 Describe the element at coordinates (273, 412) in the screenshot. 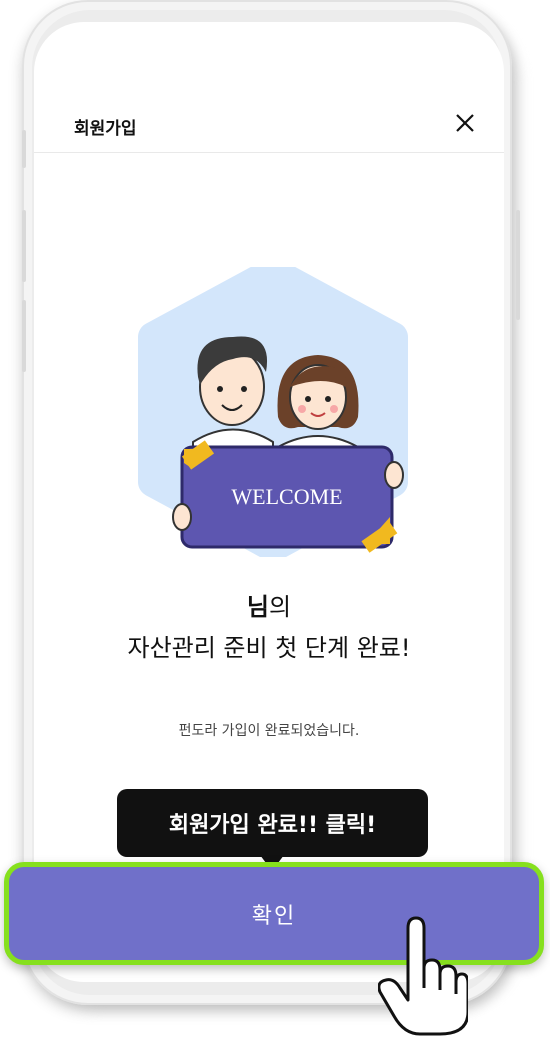

I see `welcome-couple-illustration: WELCOME` at that location.